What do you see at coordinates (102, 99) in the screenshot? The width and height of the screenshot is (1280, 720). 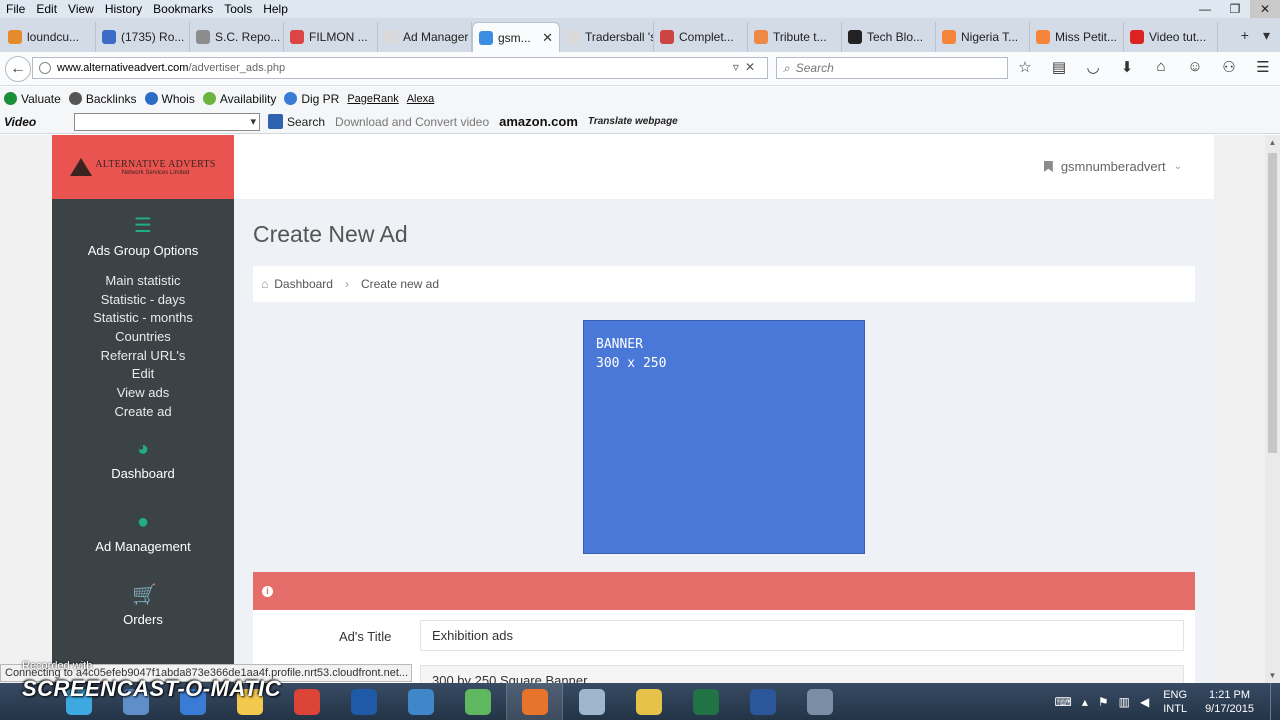 I see `bookmark-1: Backlinks` at bounding box center [102, 99].